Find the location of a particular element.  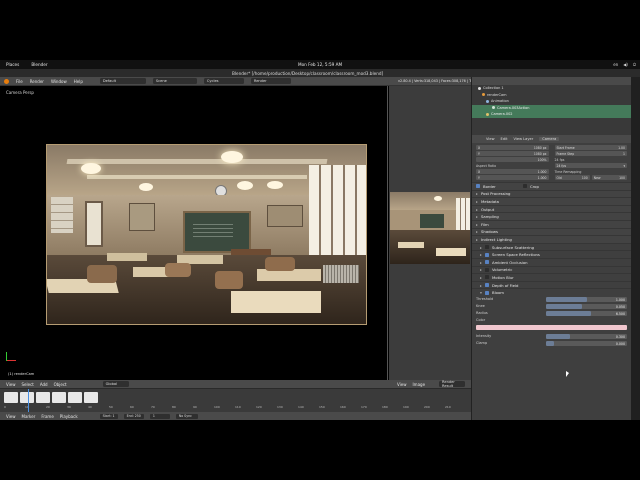

panel-indirect-lighting: ▸ Indirect Lighting is located at coordinates (551, 239).